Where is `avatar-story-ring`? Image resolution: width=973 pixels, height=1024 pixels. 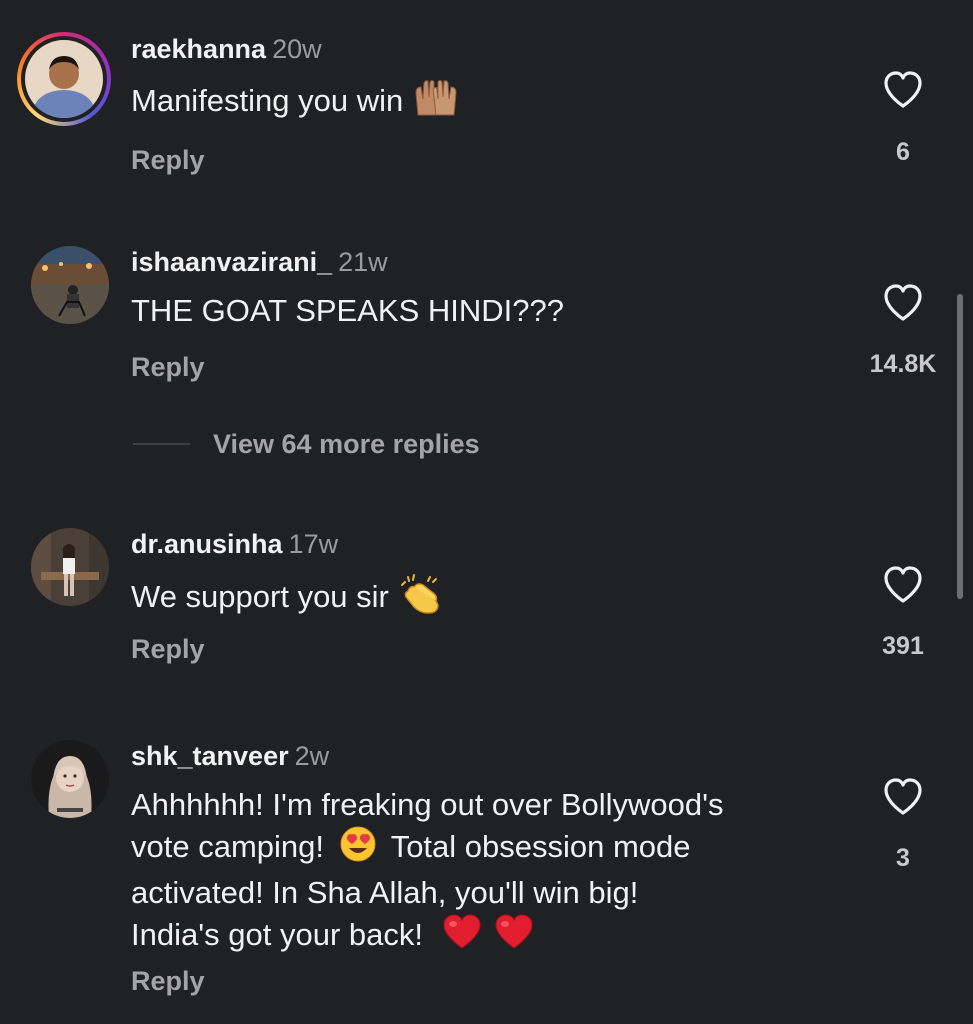
avatar-story-ring is located at coordinates (64, 79).